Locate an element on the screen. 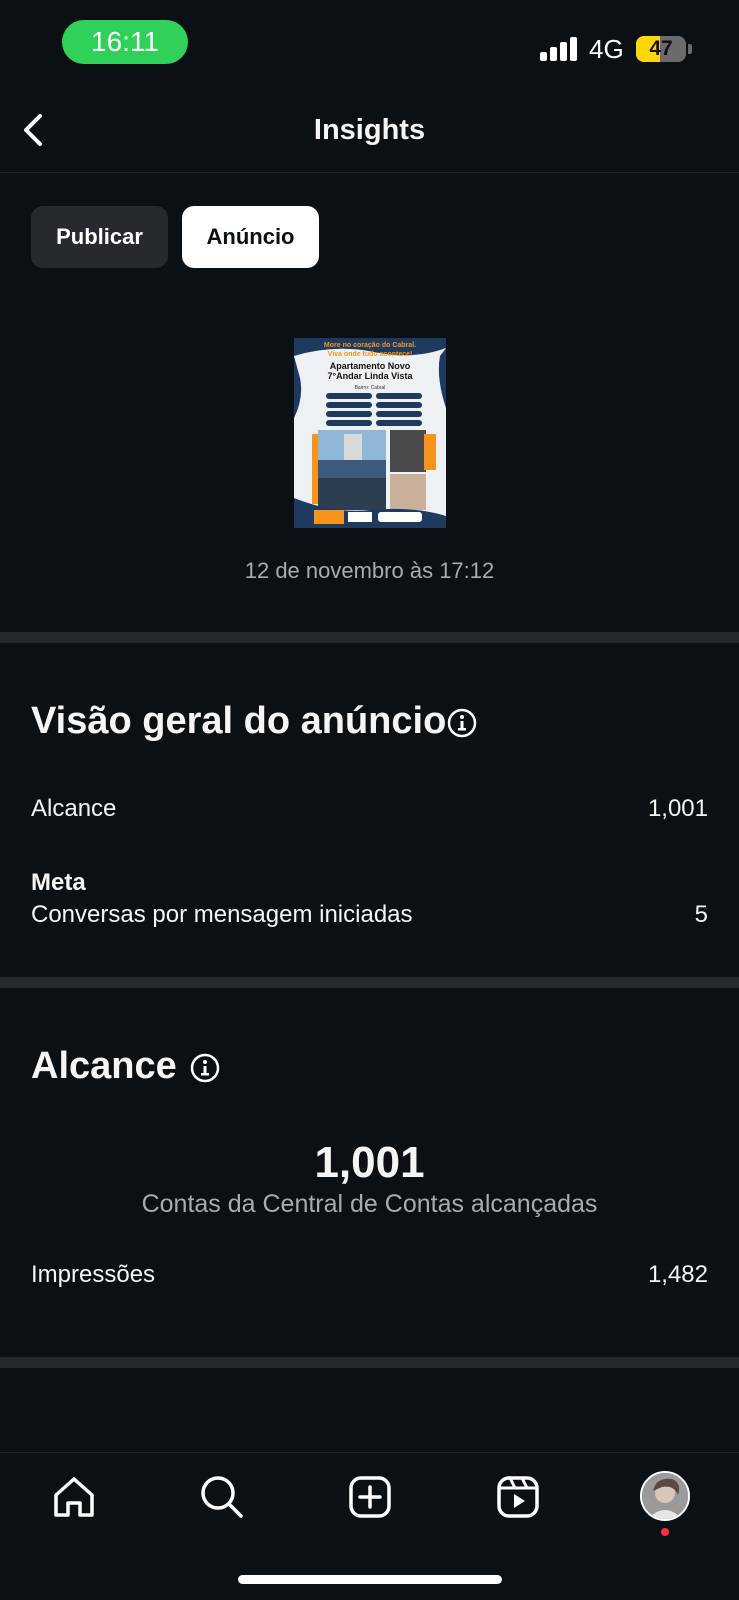 The width and height of the screenshot is (739, 1600). overview-reach-value: 1,001 is located at coordinates (677, 808).